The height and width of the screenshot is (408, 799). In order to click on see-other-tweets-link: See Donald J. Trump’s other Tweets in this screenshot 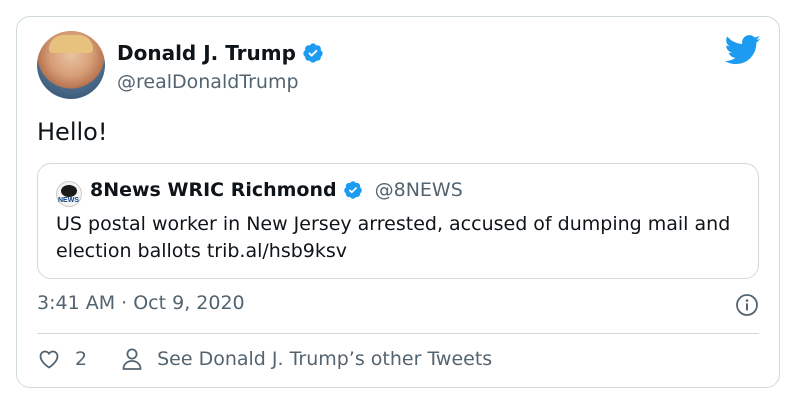, I will do `click(324, 359)`.